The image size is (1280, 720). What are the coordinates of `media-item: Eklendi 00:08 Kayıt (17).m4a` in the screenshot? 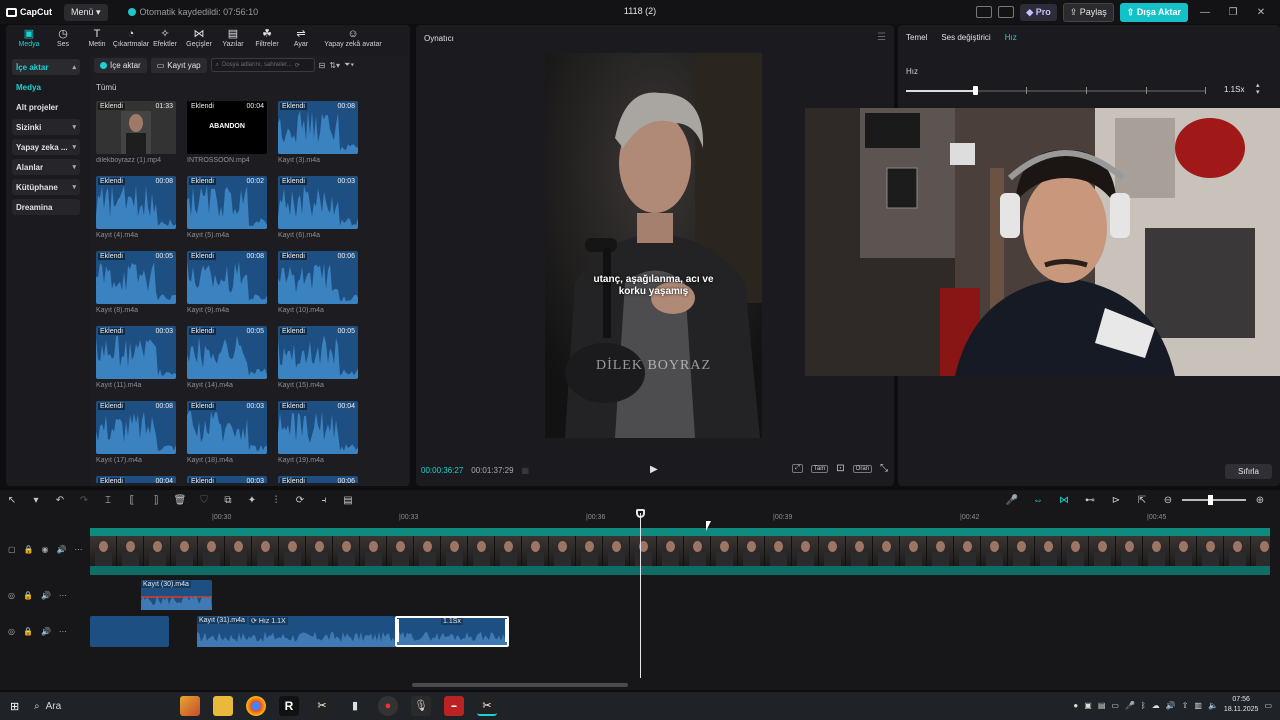 It's located at (136, 432).